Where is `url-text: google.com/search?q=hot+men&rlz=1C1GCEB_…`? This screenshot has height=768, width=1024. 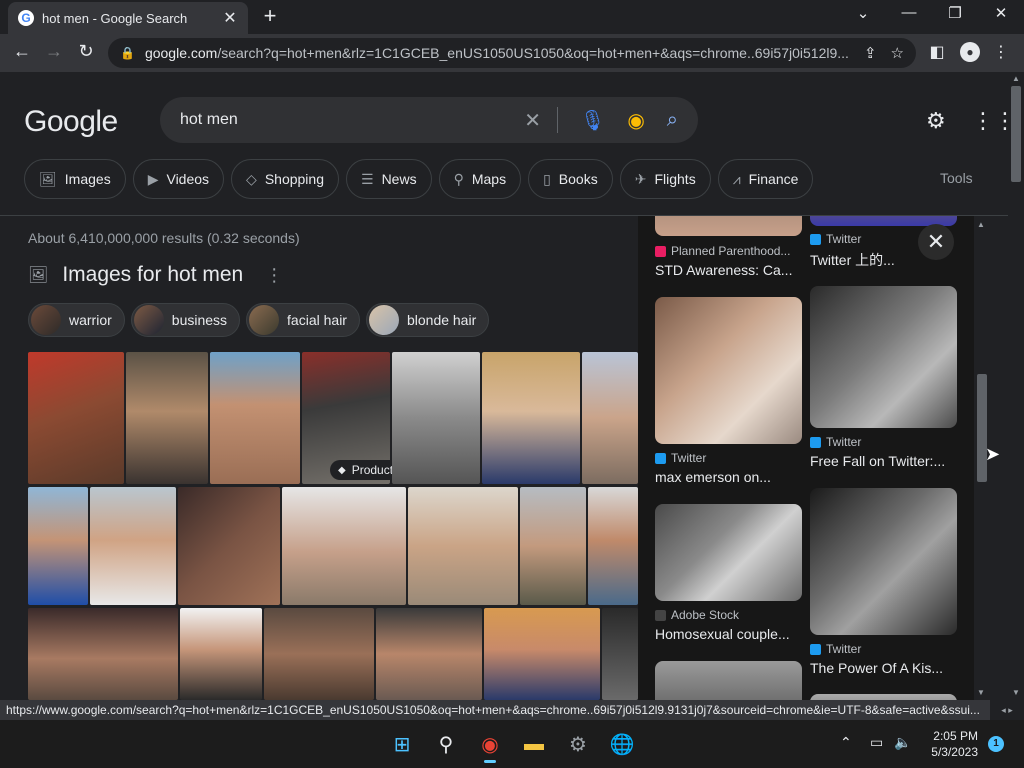 url-text: google.com/search?q=hot+men&rlz=1C1GCEB_… is located at coordinates (497, 53).